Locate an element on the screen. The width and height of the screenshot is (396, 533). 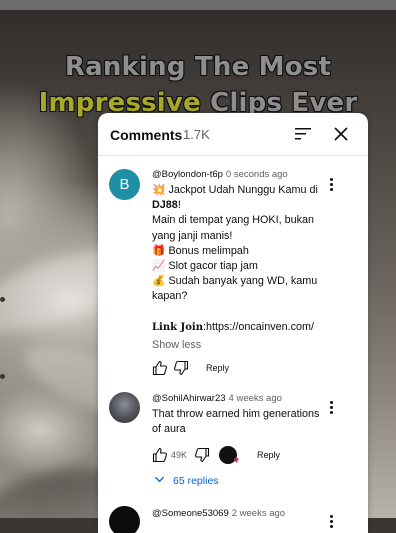
video-title-line-1: Ranking The Most is located at coordinates (198, 67).